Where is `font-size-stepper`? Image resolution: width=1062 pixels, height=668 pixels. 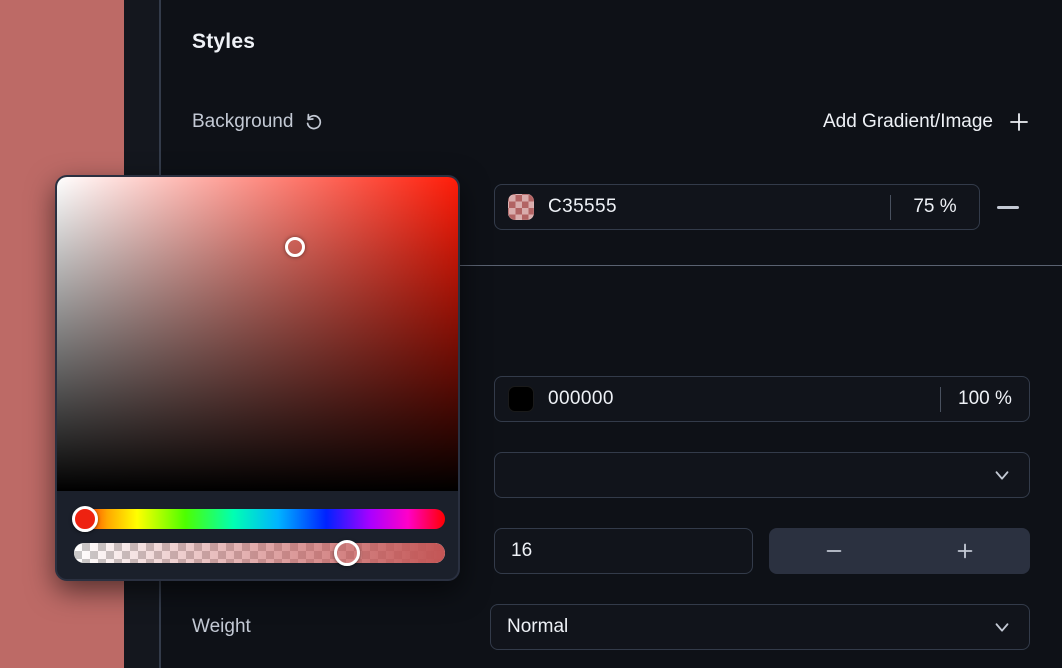 font-size-stepper is located at coordinates (899, 551).